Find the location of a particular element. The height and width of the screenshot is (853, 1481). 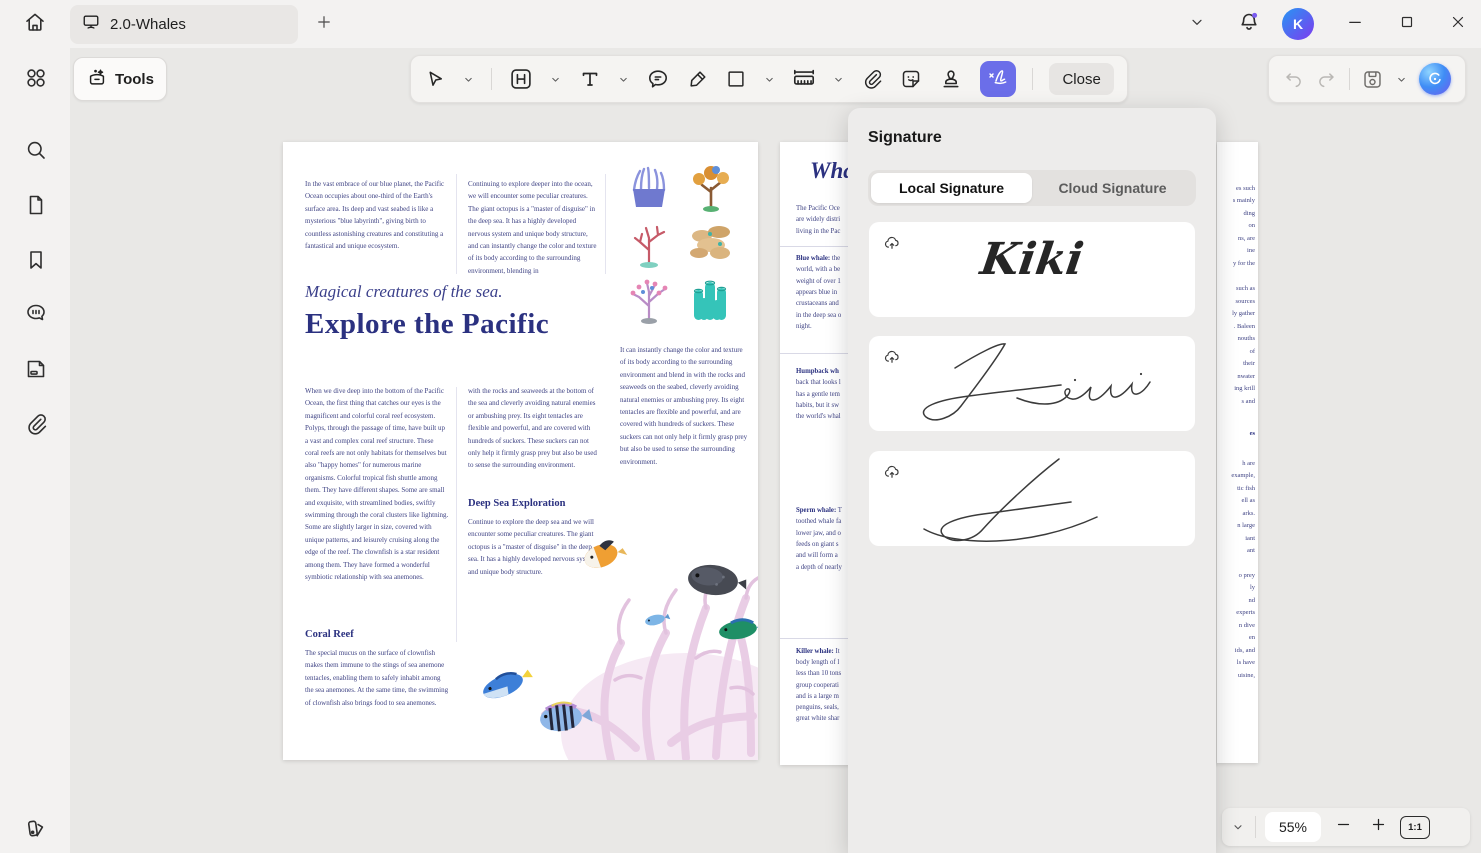

select-tool-chevron-icon is located at coordinates (468, 79).